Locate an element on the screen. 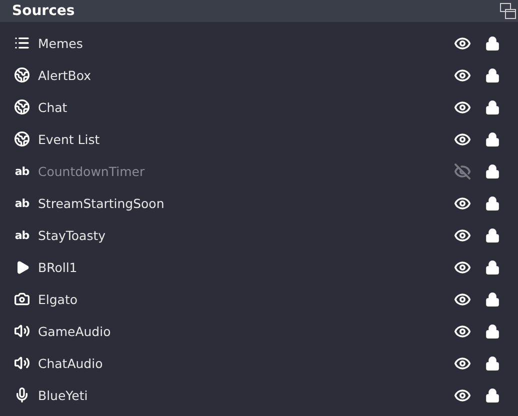  eye-off-icon is located at coordinates (462, 171).